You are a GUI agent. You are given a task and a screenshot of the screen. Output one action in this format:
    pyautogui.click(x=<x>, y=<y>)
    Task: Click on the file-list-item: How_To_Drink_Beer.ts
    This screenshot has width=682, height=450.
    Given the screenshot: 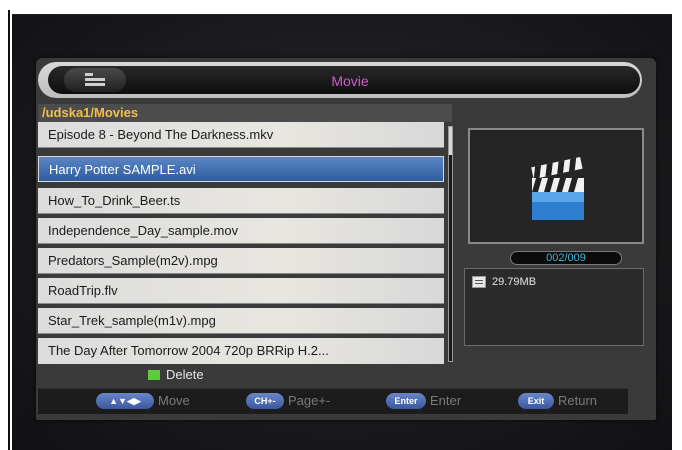 What is the action you would take?
    pyautogui.click(x=241, y=201)
    